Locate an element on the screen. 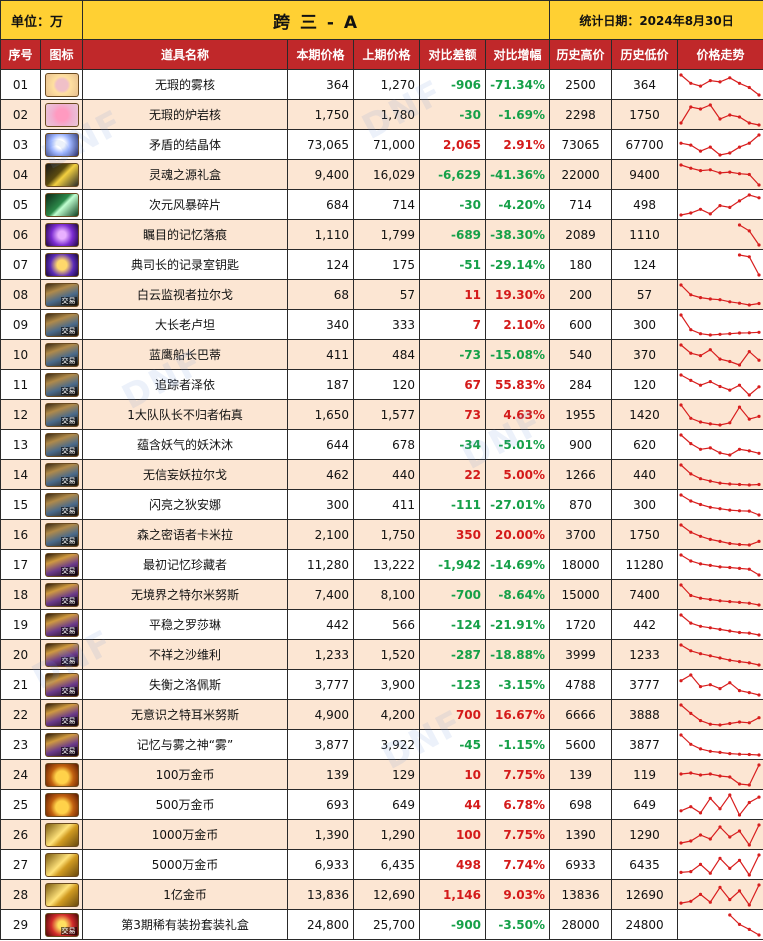 This screenshot has height=941, width=763. row-index: 08 is located at coordinates (20, 294).